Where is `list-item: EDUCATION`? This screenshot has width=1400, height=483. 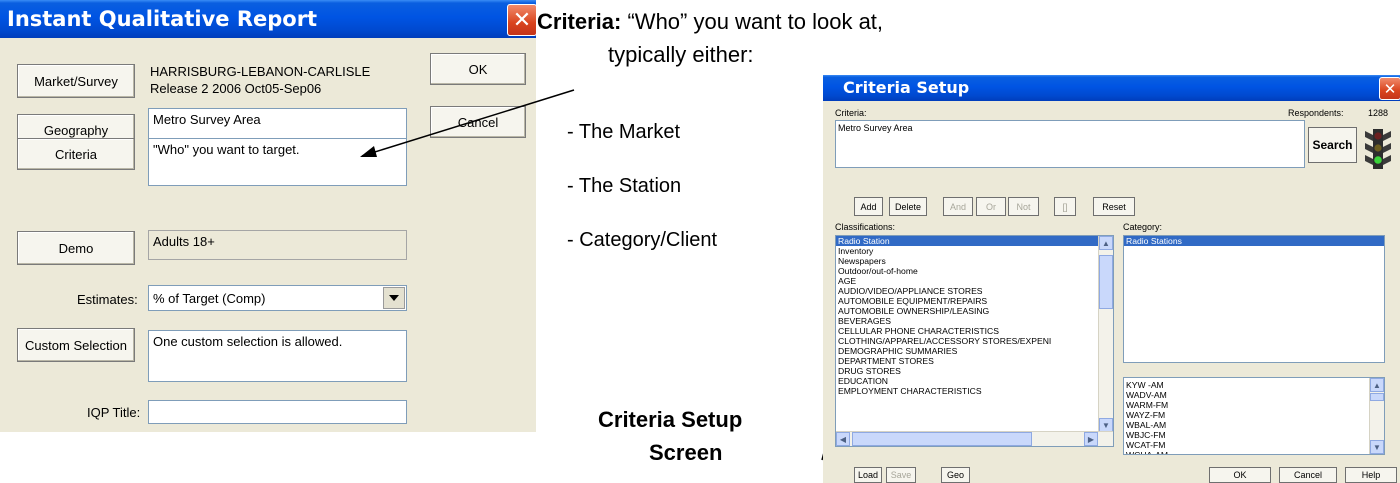
list-item: EDUCATION is located at coordinates (974, 381).